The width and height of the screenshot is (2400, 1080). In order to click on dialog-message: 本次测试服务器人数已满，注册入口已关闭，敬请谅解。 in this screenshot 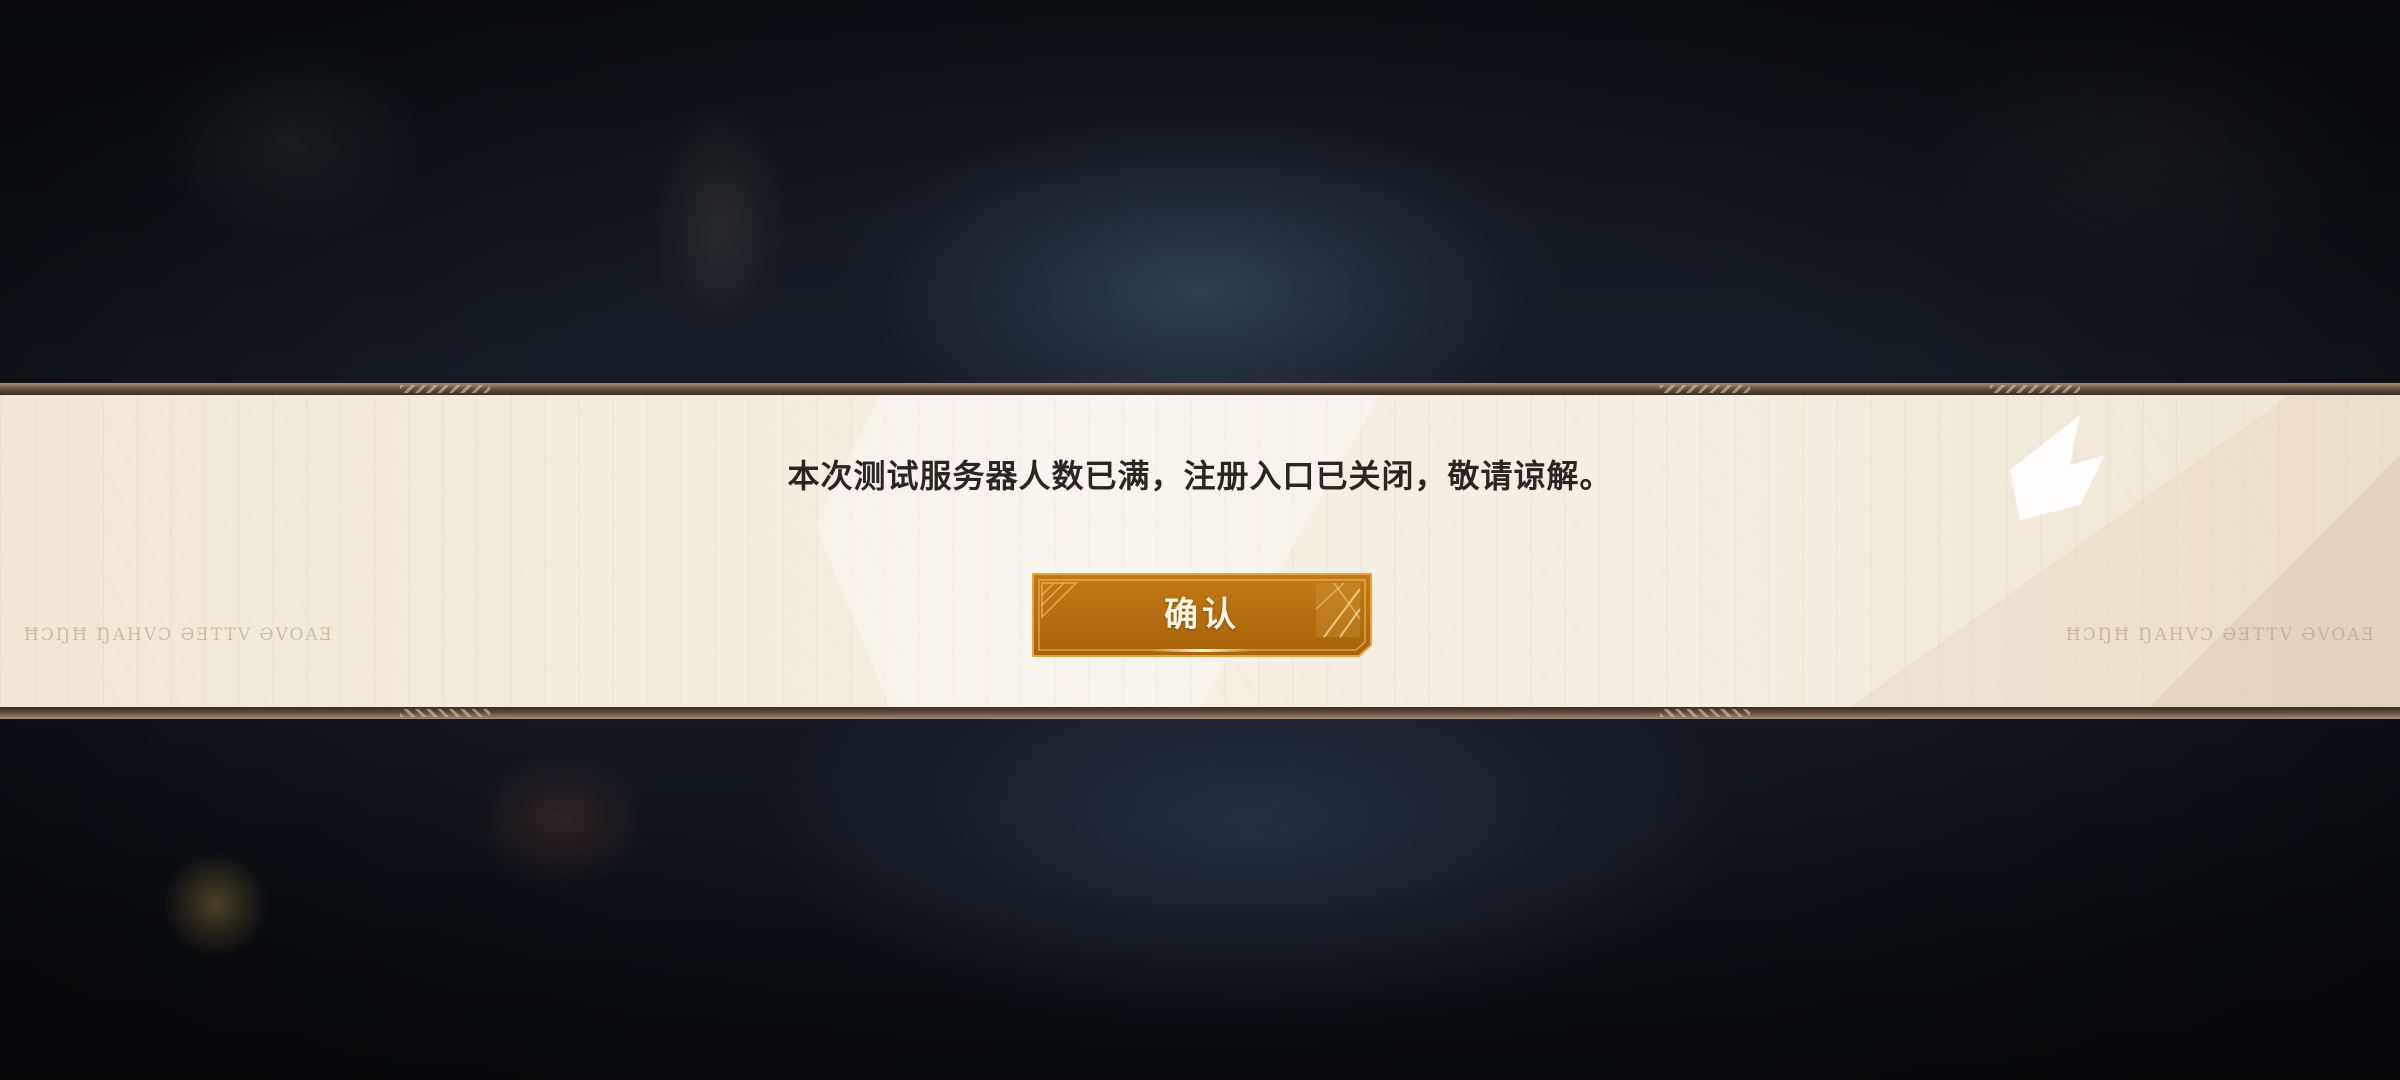, I will do `click(1200, 476)`.